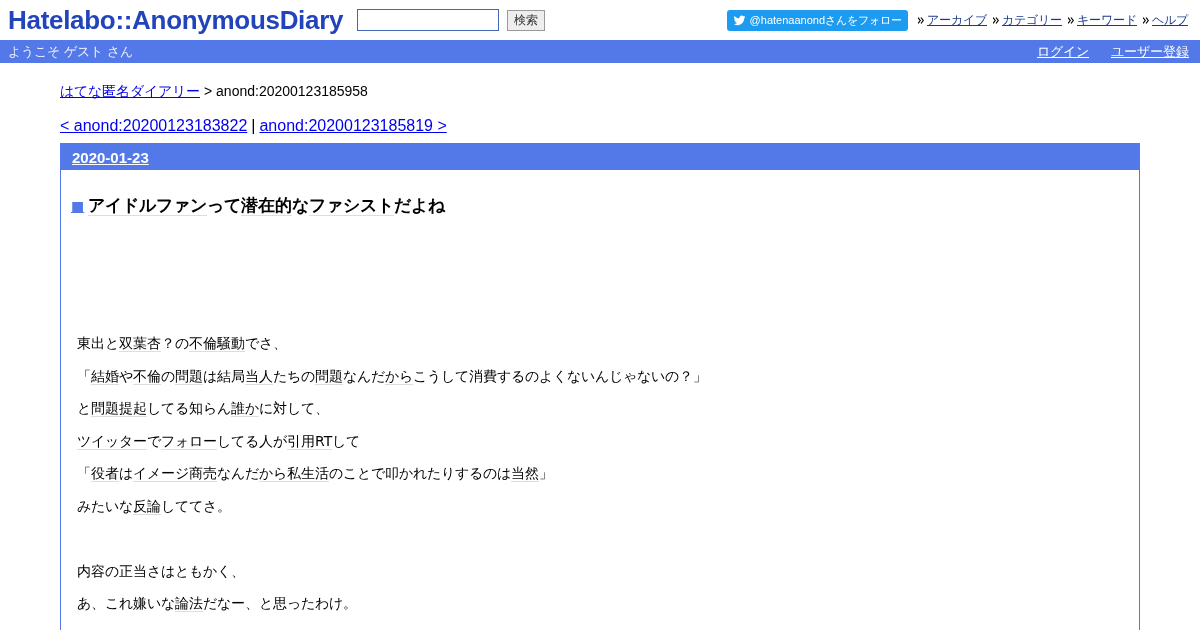  I want to click on body-text: や, so click(126, 375).